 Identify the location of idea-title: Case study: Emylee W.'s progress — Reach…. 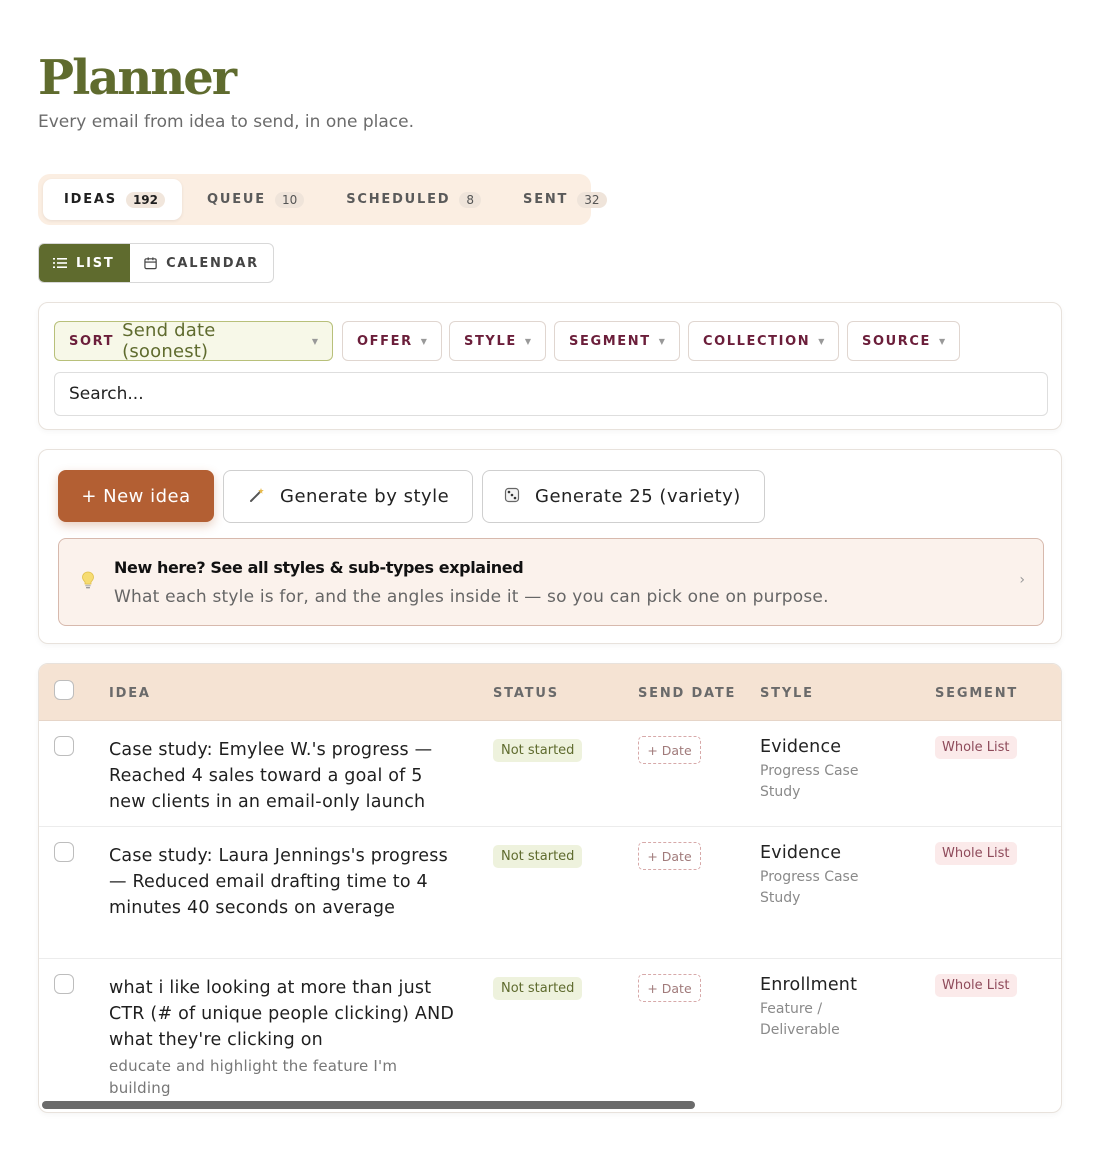
(271, 776).